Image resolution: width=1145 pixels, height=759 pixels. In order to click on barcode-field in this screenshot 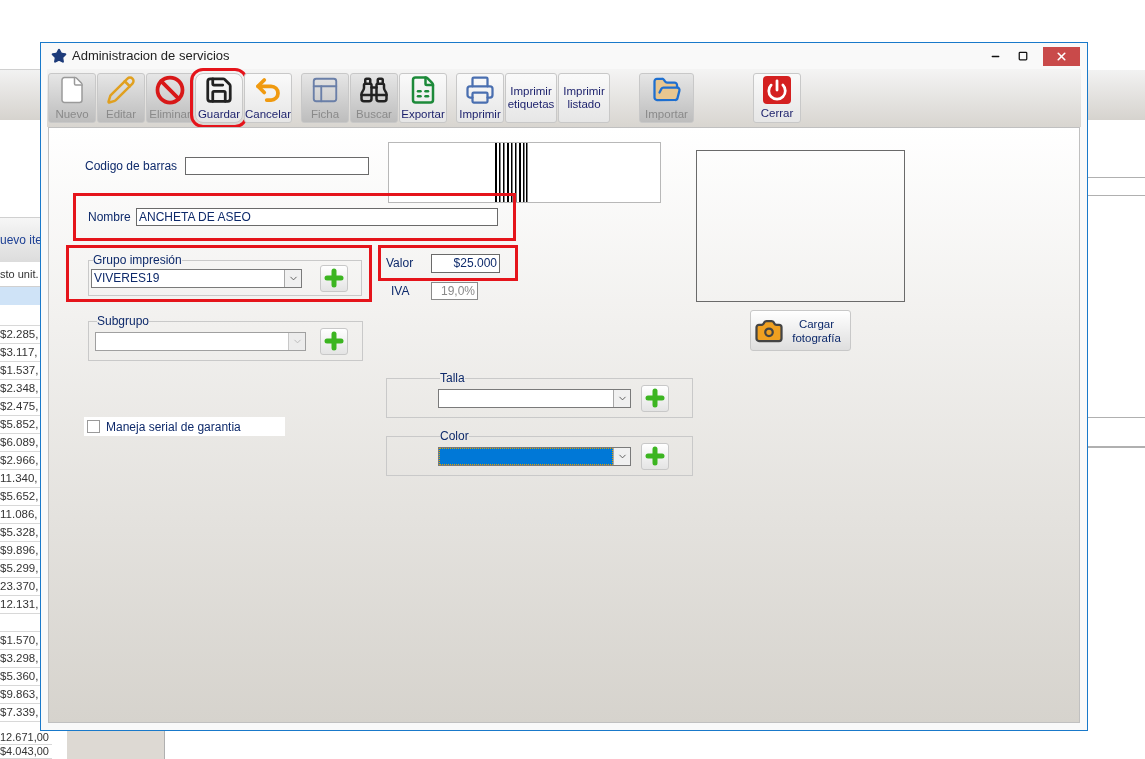, I will do `click(277, 166)`.